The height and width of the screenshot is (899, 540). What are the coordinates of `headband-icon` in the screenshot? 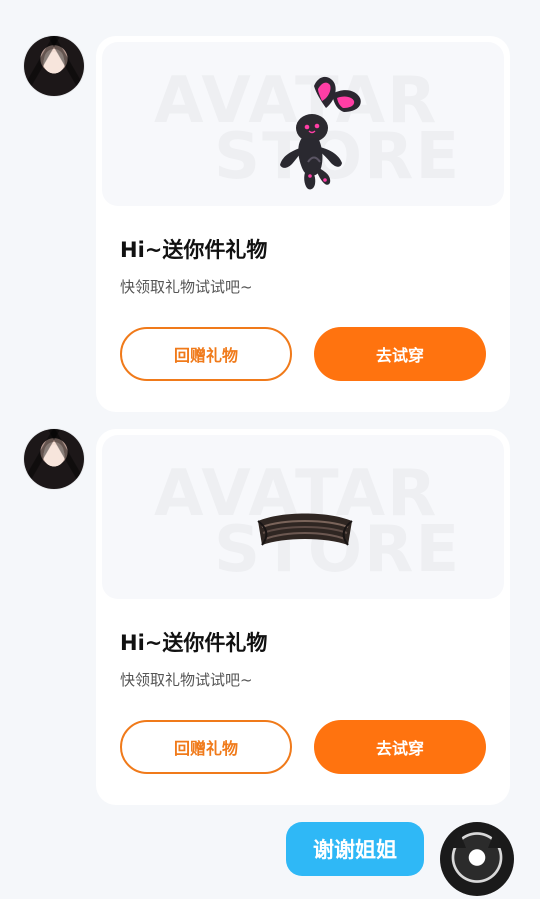 It's located at (305, 529).